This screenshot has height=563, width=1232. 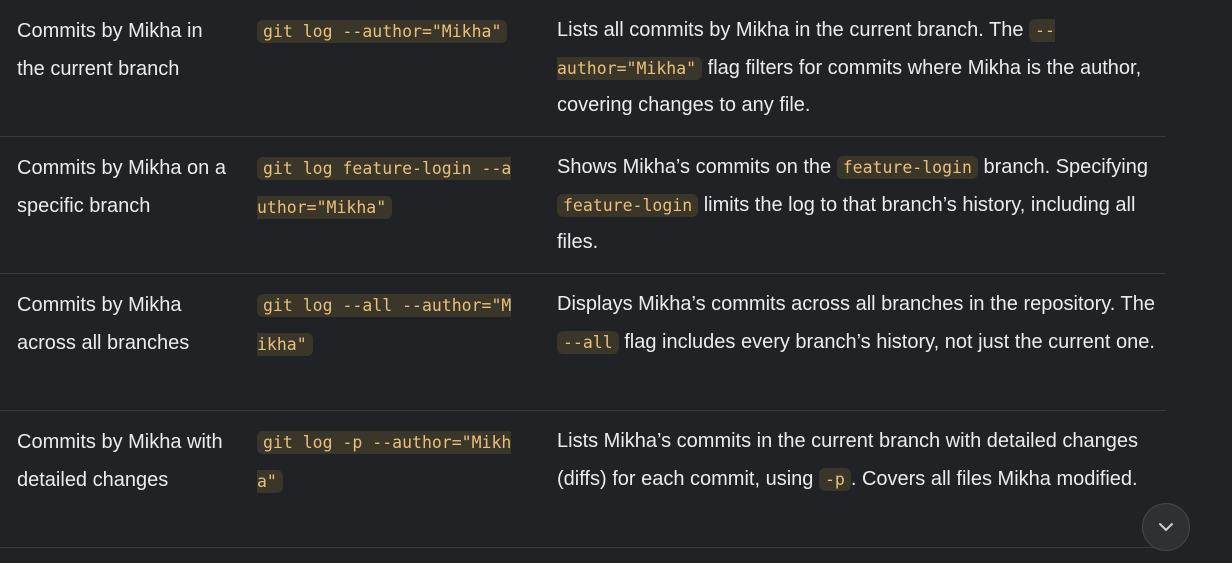 What do you see at coordinates (384, 325) in the screenshot?
I see `command-code: git log --all --author="Mikha"` at bounding box center [384, 325].